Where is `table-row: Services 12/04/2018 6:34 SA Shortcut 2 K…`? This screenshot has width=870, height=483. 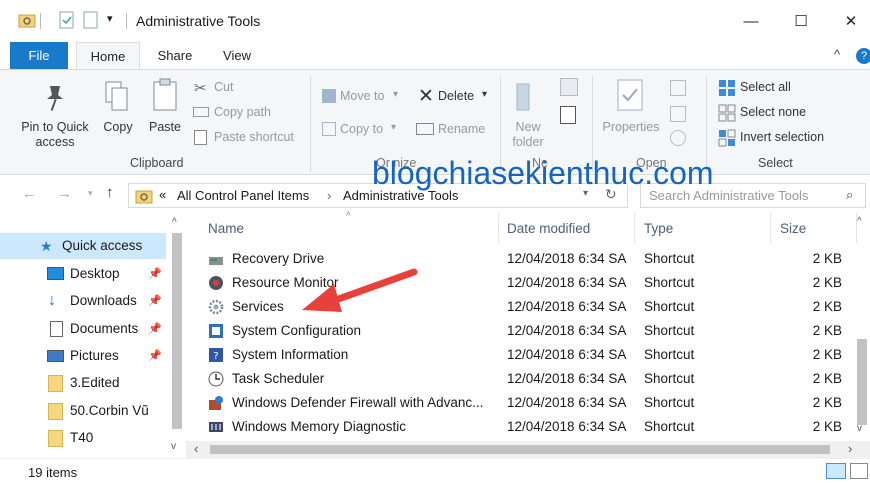 table-row: Services 12/04/2018 6:34 SA Shortcut 2 K… is located at coordinates (521, 307).